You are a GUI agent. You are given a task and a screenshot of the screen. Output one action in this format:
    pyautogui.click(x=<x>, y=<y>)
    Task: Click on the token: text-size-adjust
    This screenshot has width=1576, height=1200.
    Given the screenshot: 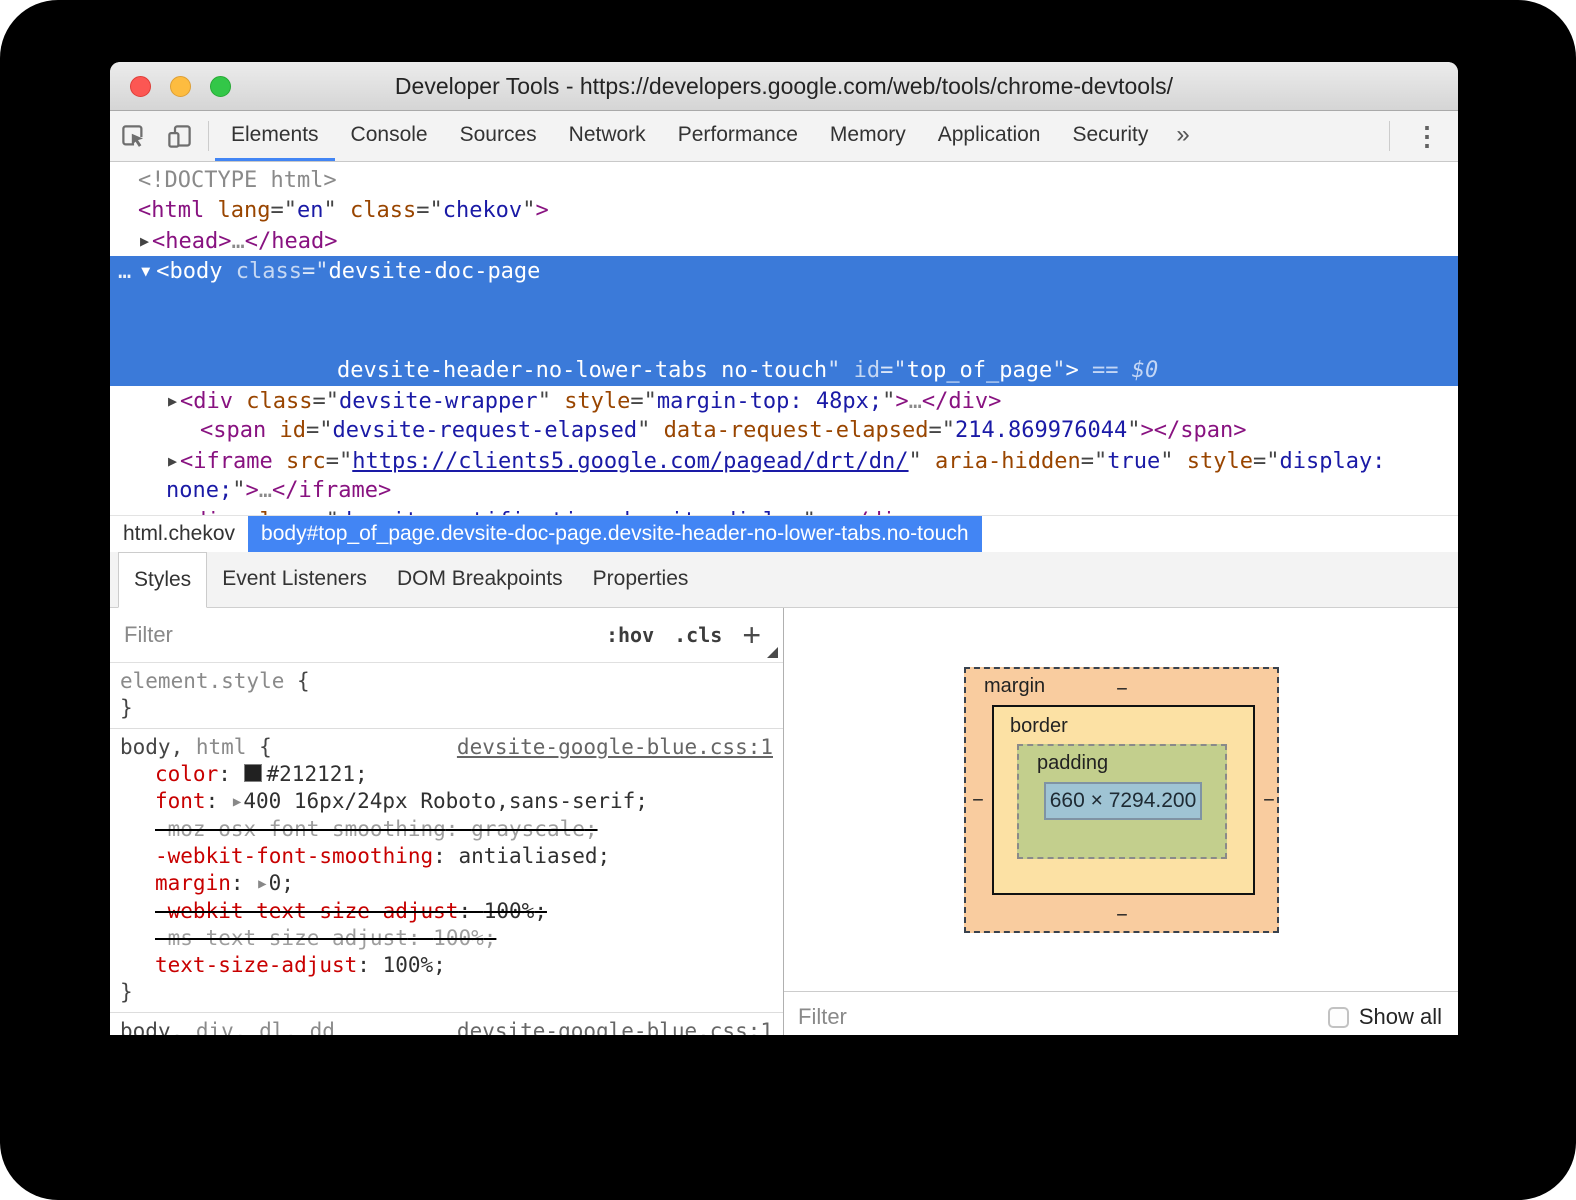 What is the action you would take?
    pyautogui.click(x=256, y=965)
    